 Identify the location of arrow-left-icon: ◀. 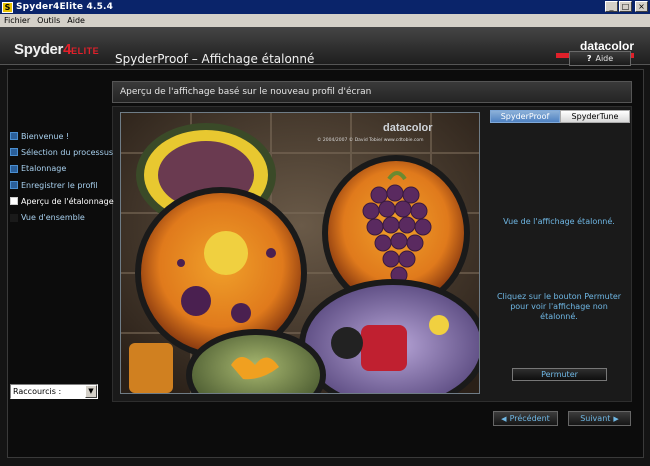
(504, 418).